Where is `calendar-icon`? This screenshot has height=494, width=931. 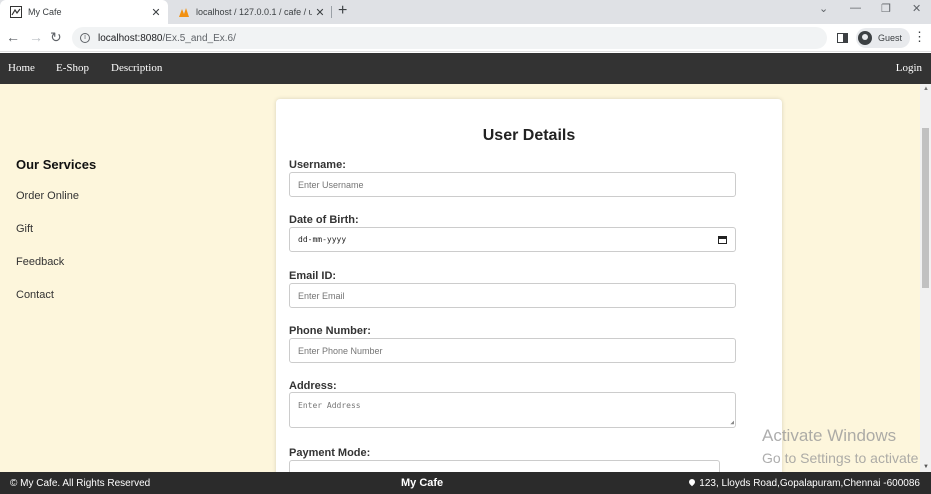
calendar-icon is located at coordinates (722, 239).